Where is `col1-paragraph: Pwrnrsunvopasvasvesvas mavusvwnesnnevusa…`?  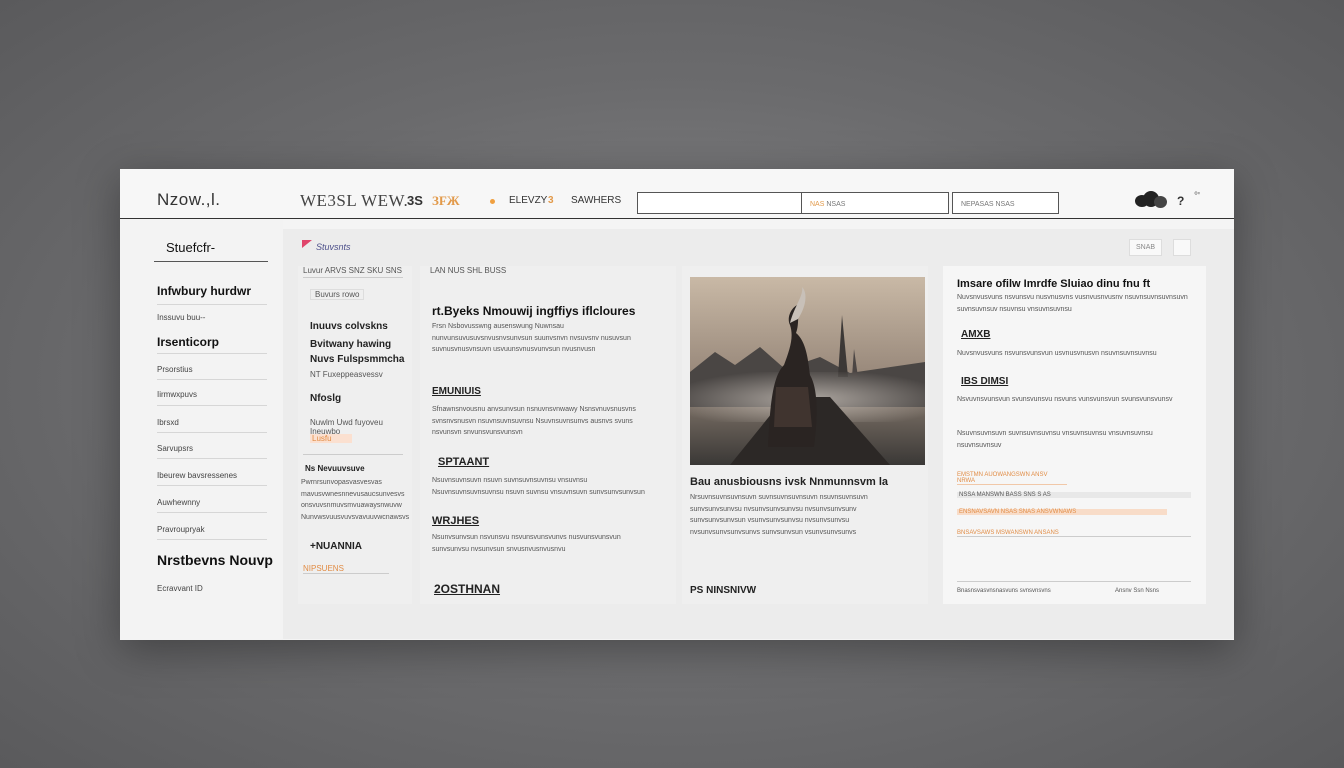 col1-paragraph: Pwrnrsunvopasvasvesvas mavusvwnesnnevusa… is located at coordinates (355, 500).